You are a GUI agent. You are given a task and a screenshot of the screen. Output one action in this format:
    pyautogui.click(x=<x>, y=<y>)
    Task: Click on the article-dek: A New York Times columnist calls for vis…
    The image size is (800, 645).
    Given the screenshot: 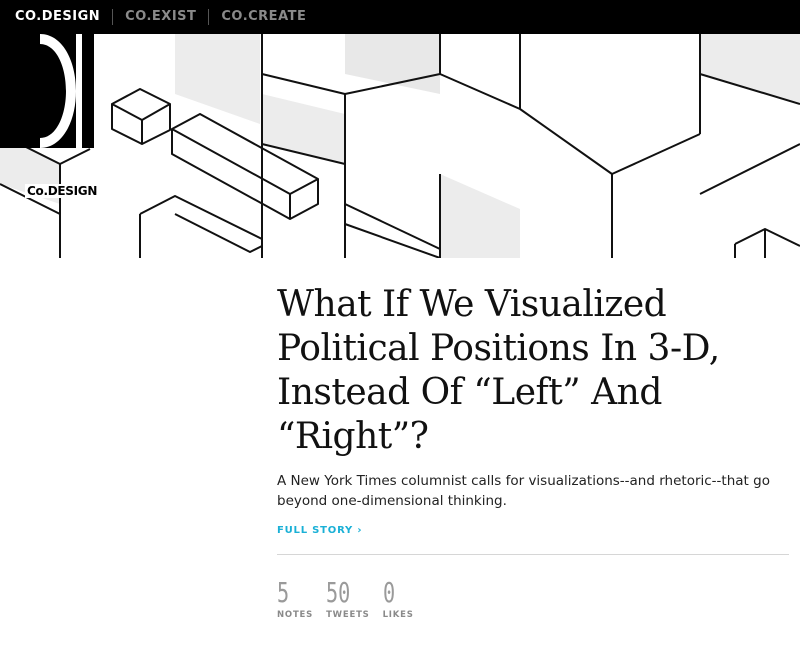 What is the action you would take?
    pyautogui.click(x=523, y=491)
    